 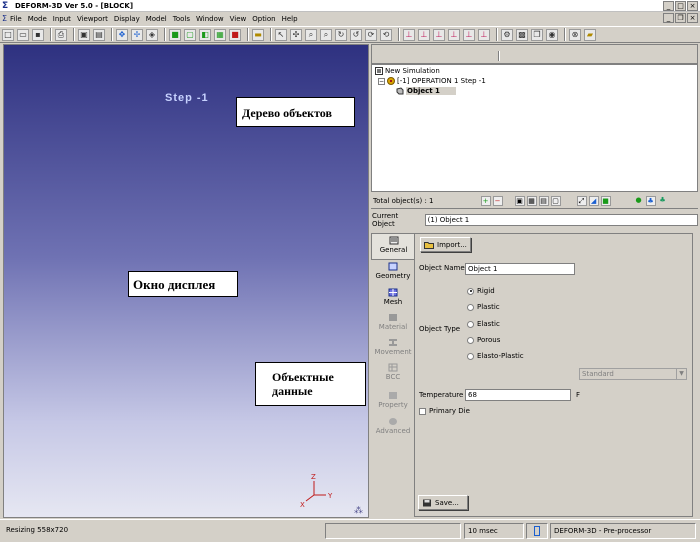 What do you see at coordinates (454, 34) in the screenshot?
I see `view-iso-icon: ⊥` at bounding box center [454, 34].